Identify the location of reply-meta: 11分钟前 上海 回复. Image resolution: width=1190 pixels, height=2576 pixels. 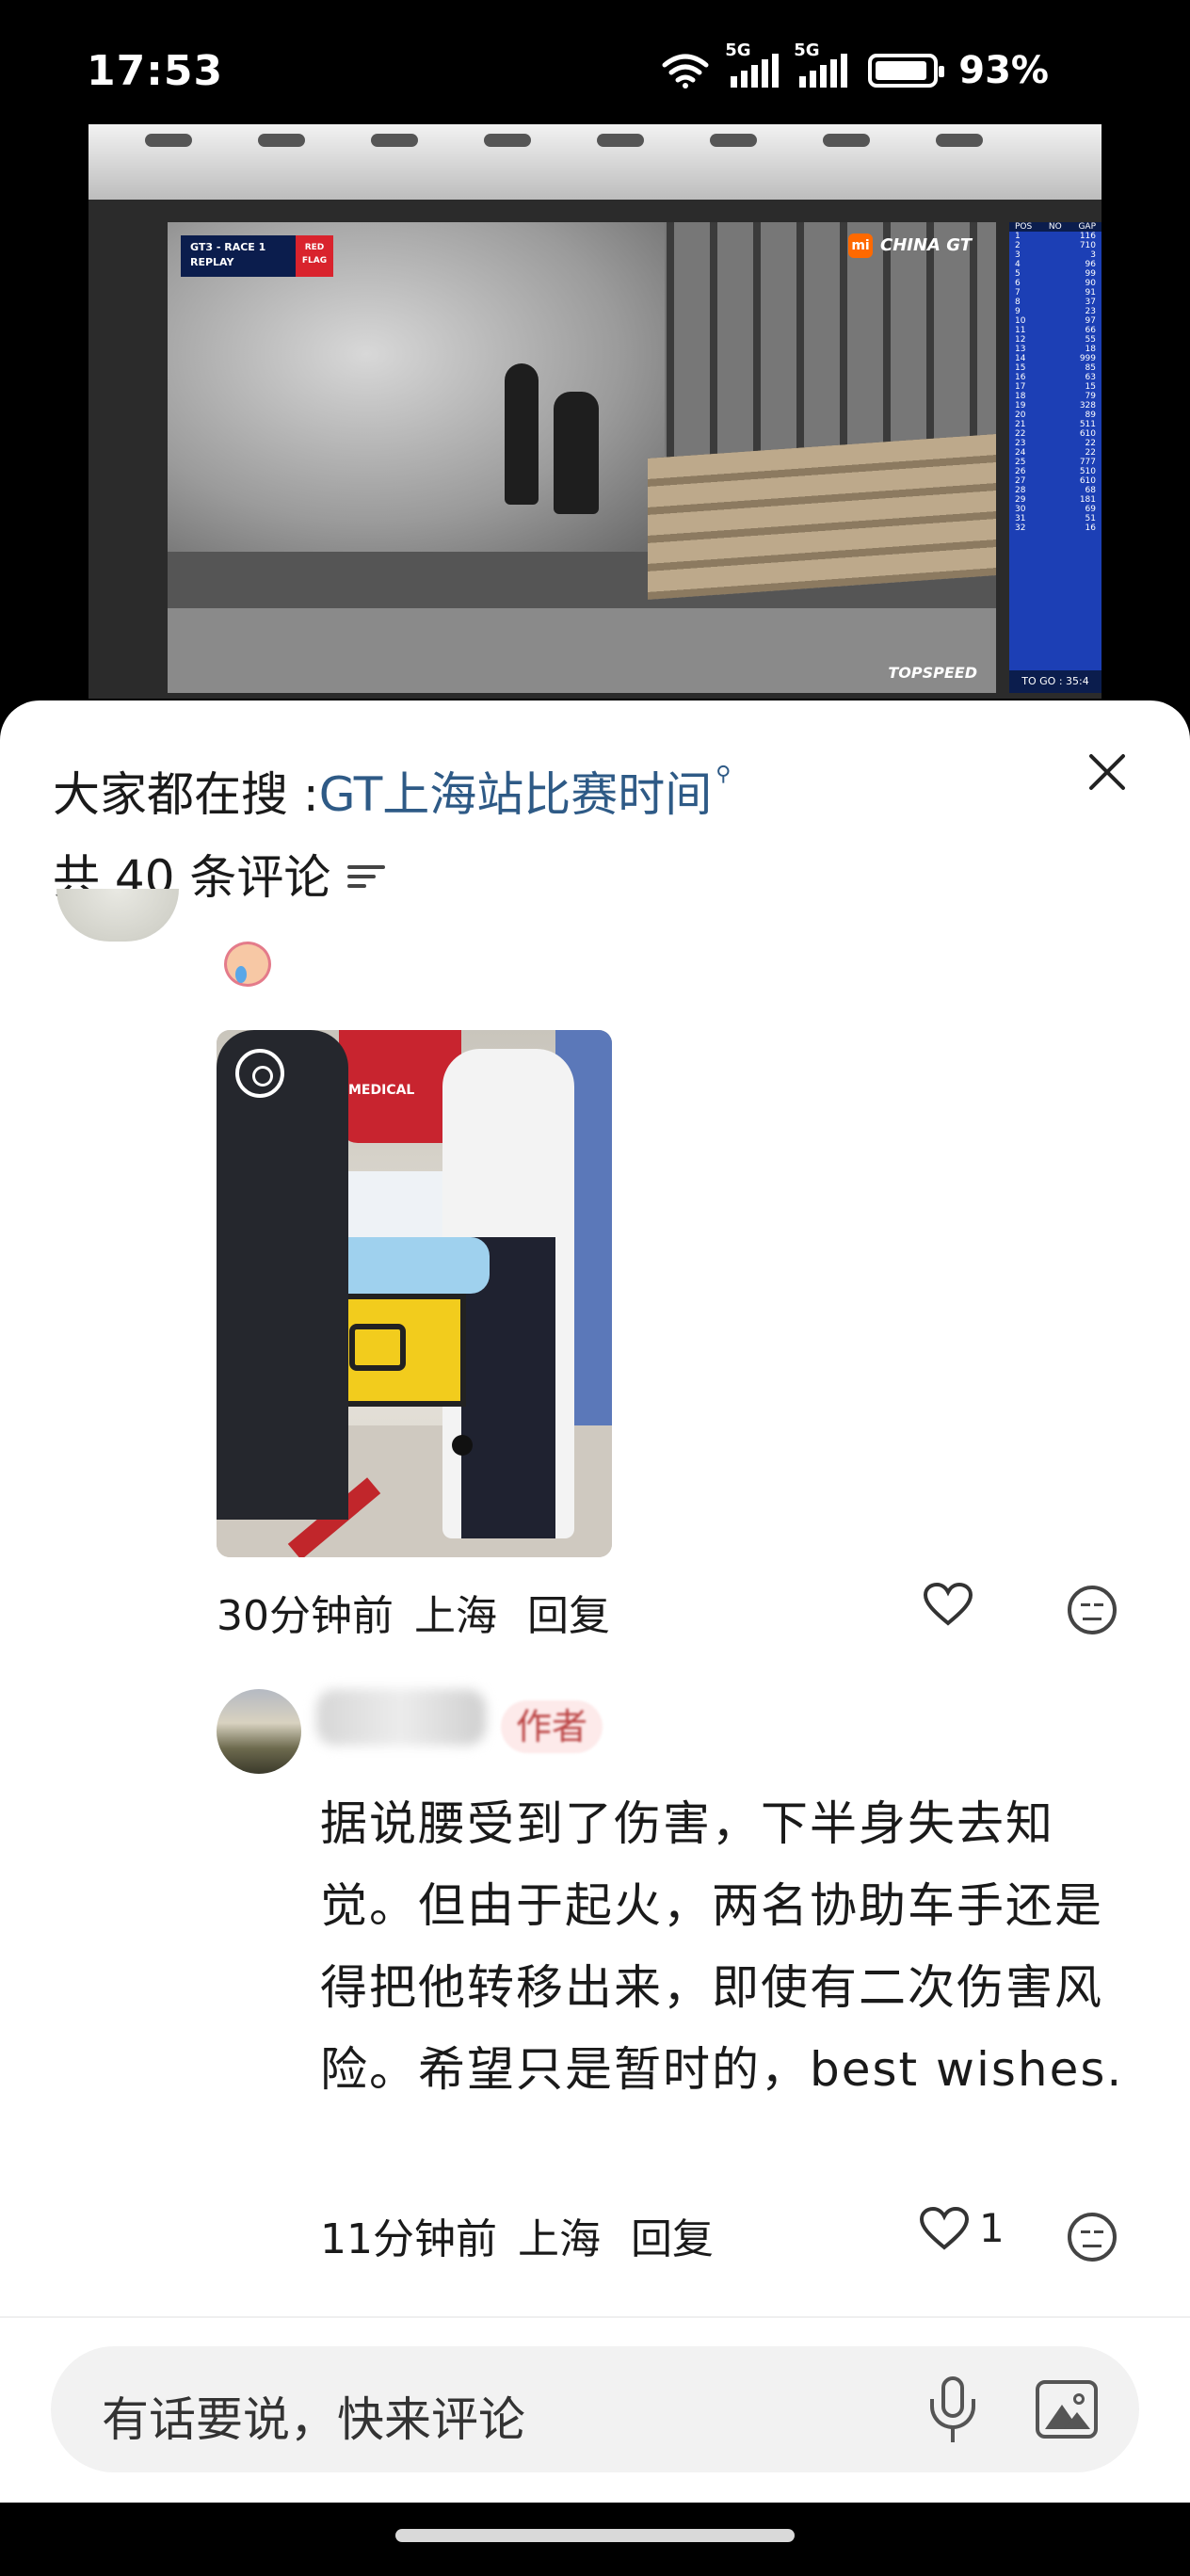
(517, 2235).